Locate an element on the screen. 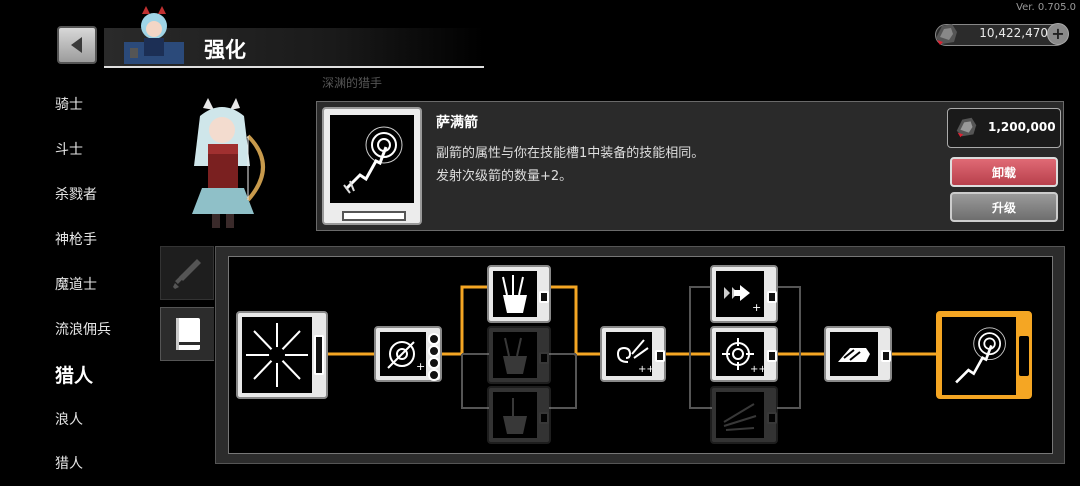 This screenshot has height=486, width=1080. tree-node-target-plus: ++ is located at coordinates (408, 354).